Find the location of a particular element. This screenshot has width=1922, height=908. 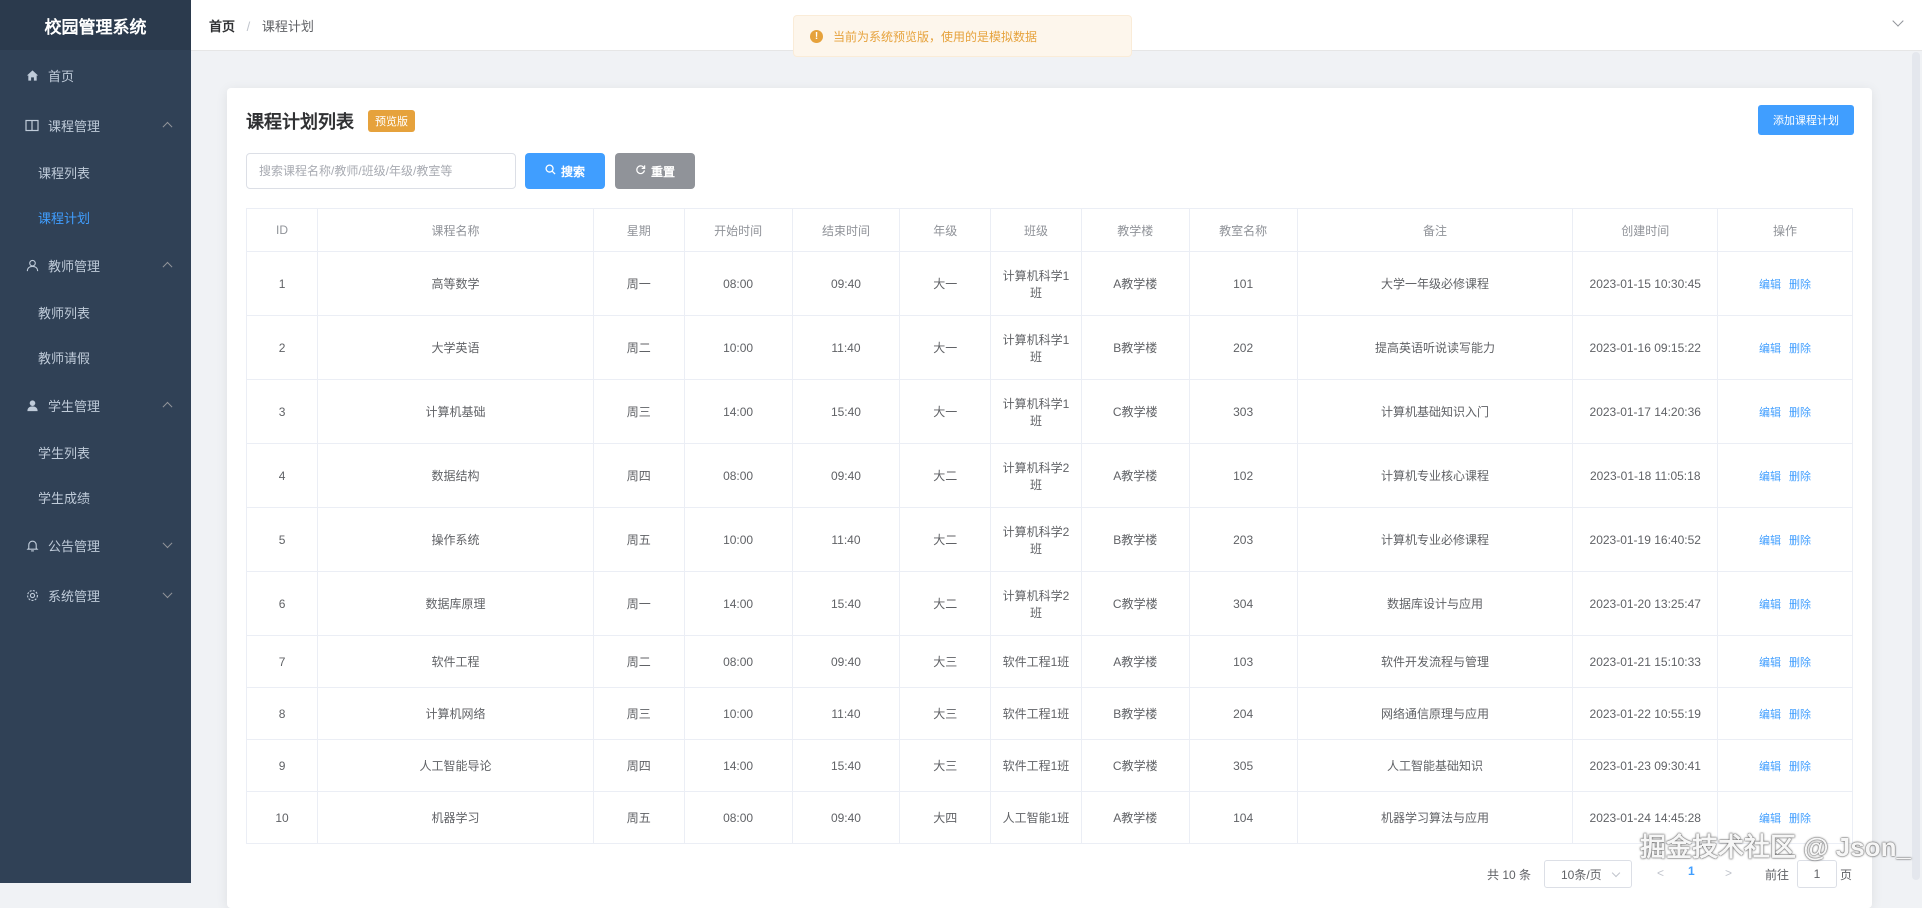

menu-item-course-management: 课程管理 is located at coordinates (95, 125).